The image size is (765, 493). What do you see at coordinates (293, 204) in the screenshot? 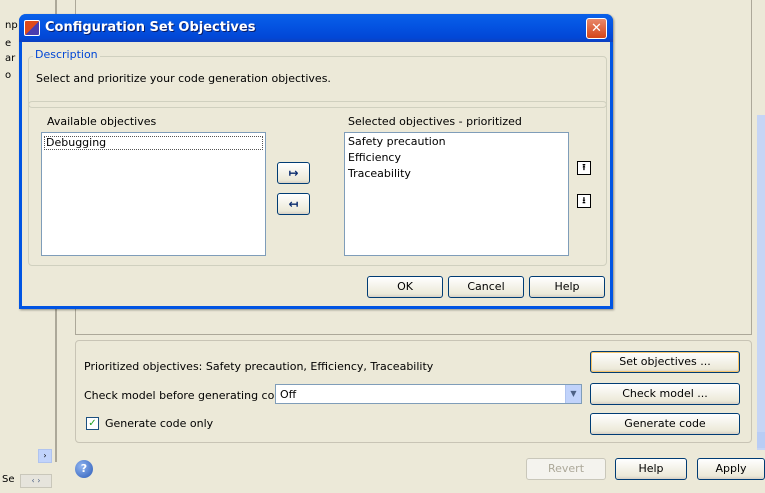
I see `remove-objective-button: ↤` at bounding box center [293, 204].